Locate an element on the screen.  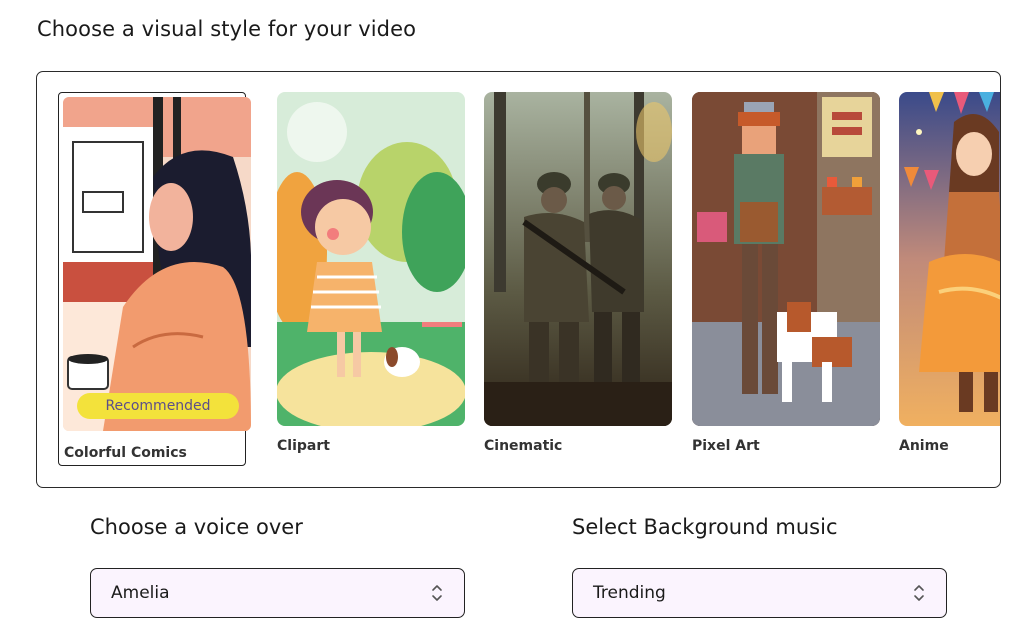
background-music-value: Trending is located at coordinates (629, 593).